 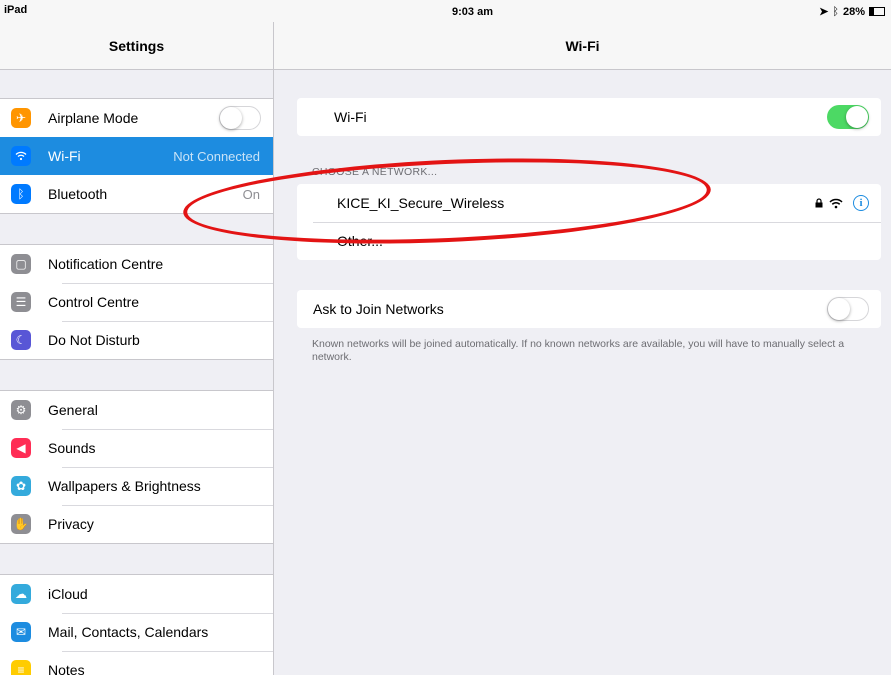 I want to click on sidebar-item-label: Mail, Contacts, Calendars, so click(x=128, y=632).